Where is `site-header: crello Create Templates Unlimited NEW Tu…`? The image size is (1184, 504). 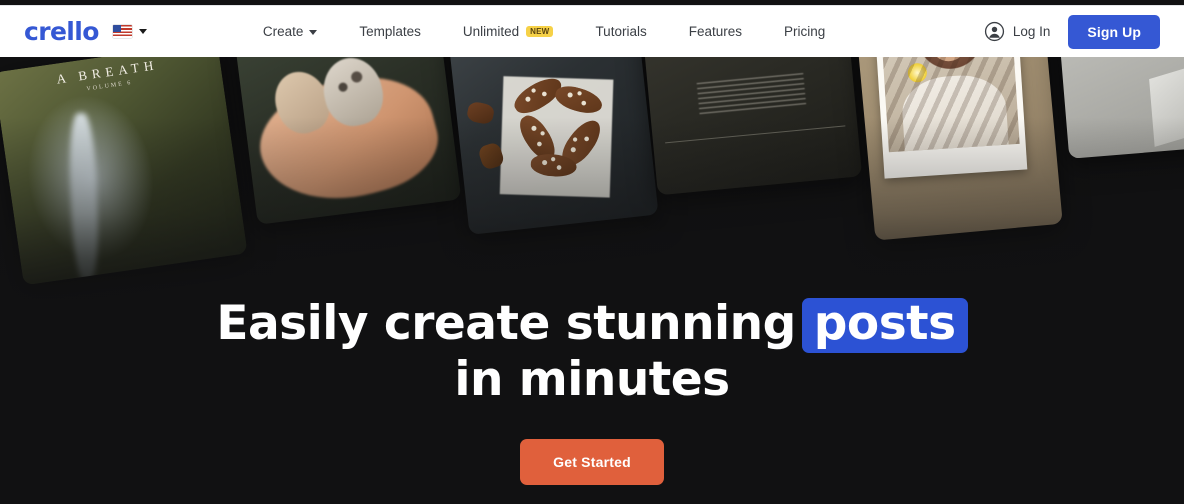 site-header: crello Create Templates Unlimited NEW Tu… is located at coordinates (592, 31).